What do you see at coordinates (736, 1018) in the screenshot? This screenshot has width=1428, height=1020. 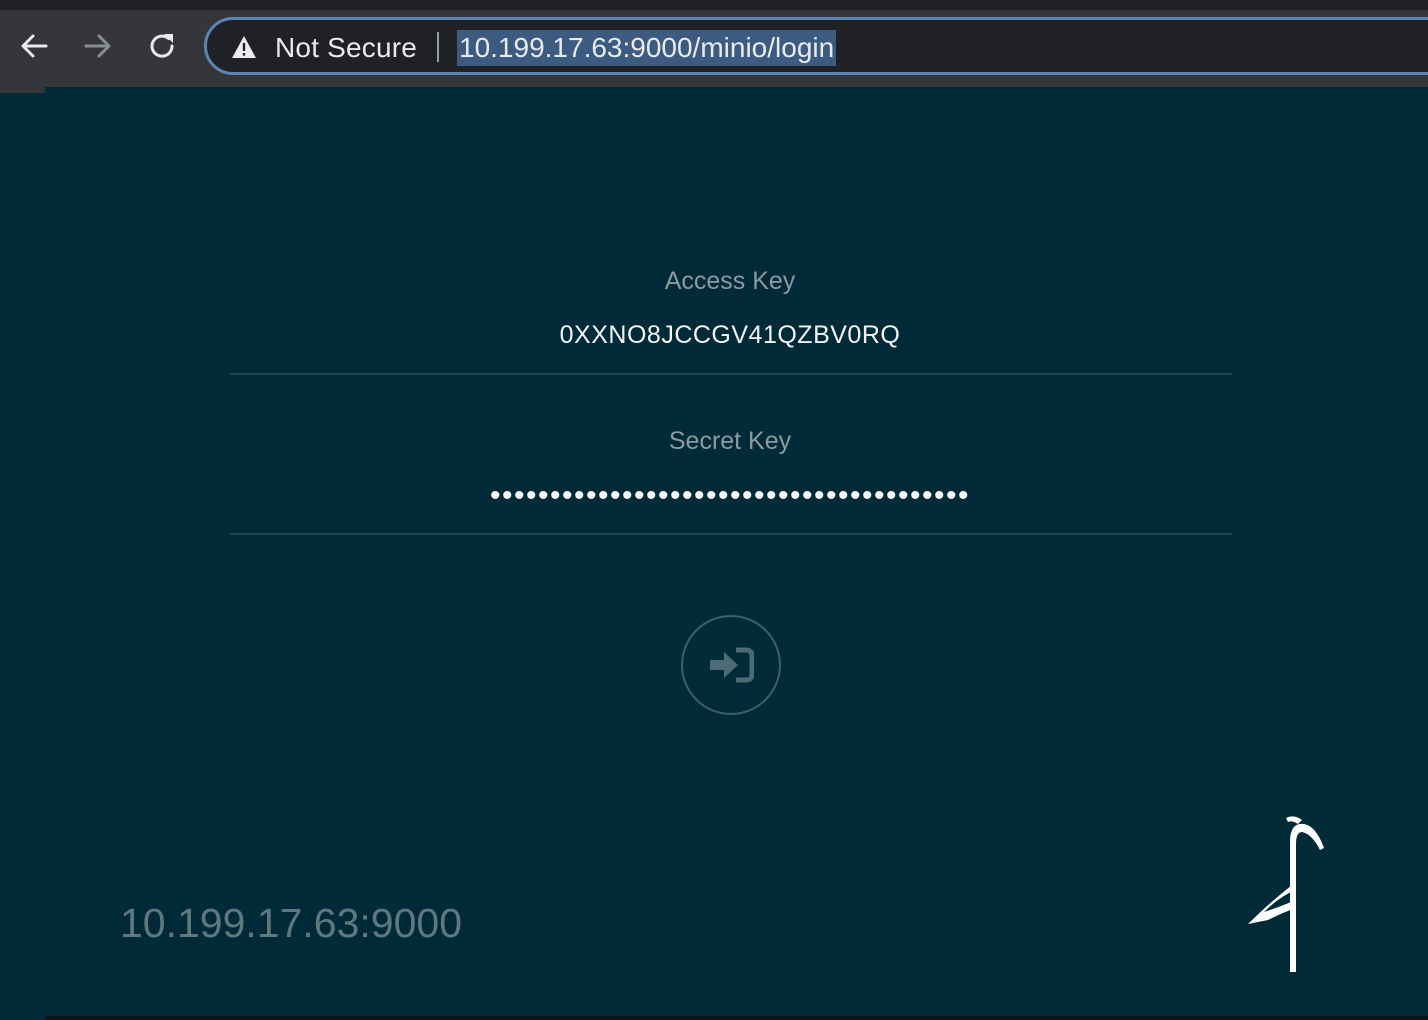 I see `window-bottom-edge` at bounding box center [736, 1018].